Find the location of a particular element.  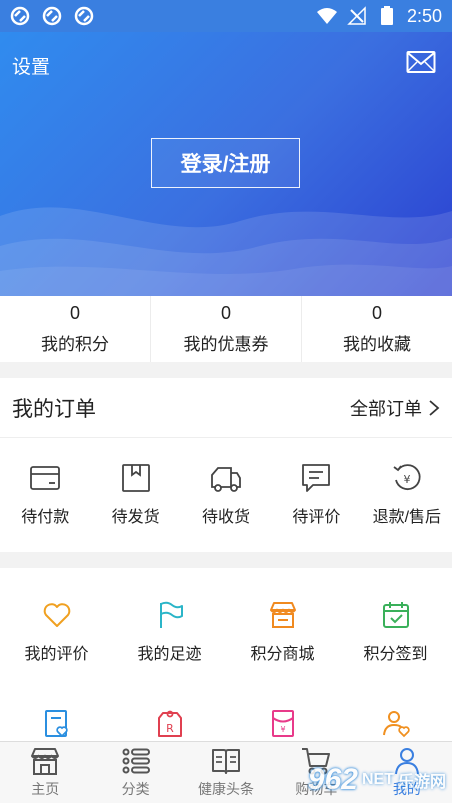

watermark-suffix: NET is located at coordinates (377, 779).